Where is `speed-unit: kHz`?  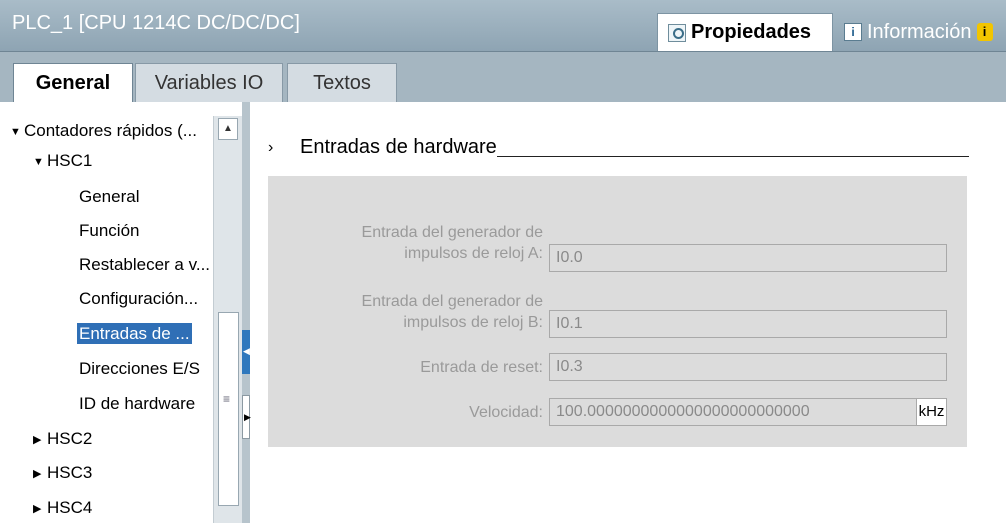 speed-unit: kHz is located at coordinates (932, 412).